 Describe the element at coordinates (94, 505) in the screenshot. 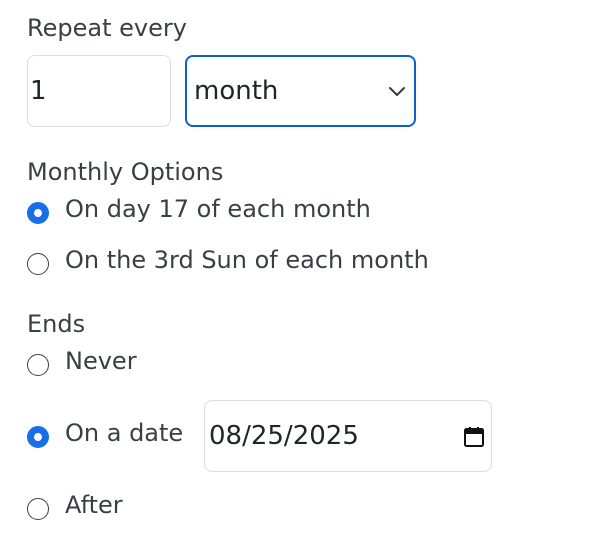

I see `radio-label: After` at that location.